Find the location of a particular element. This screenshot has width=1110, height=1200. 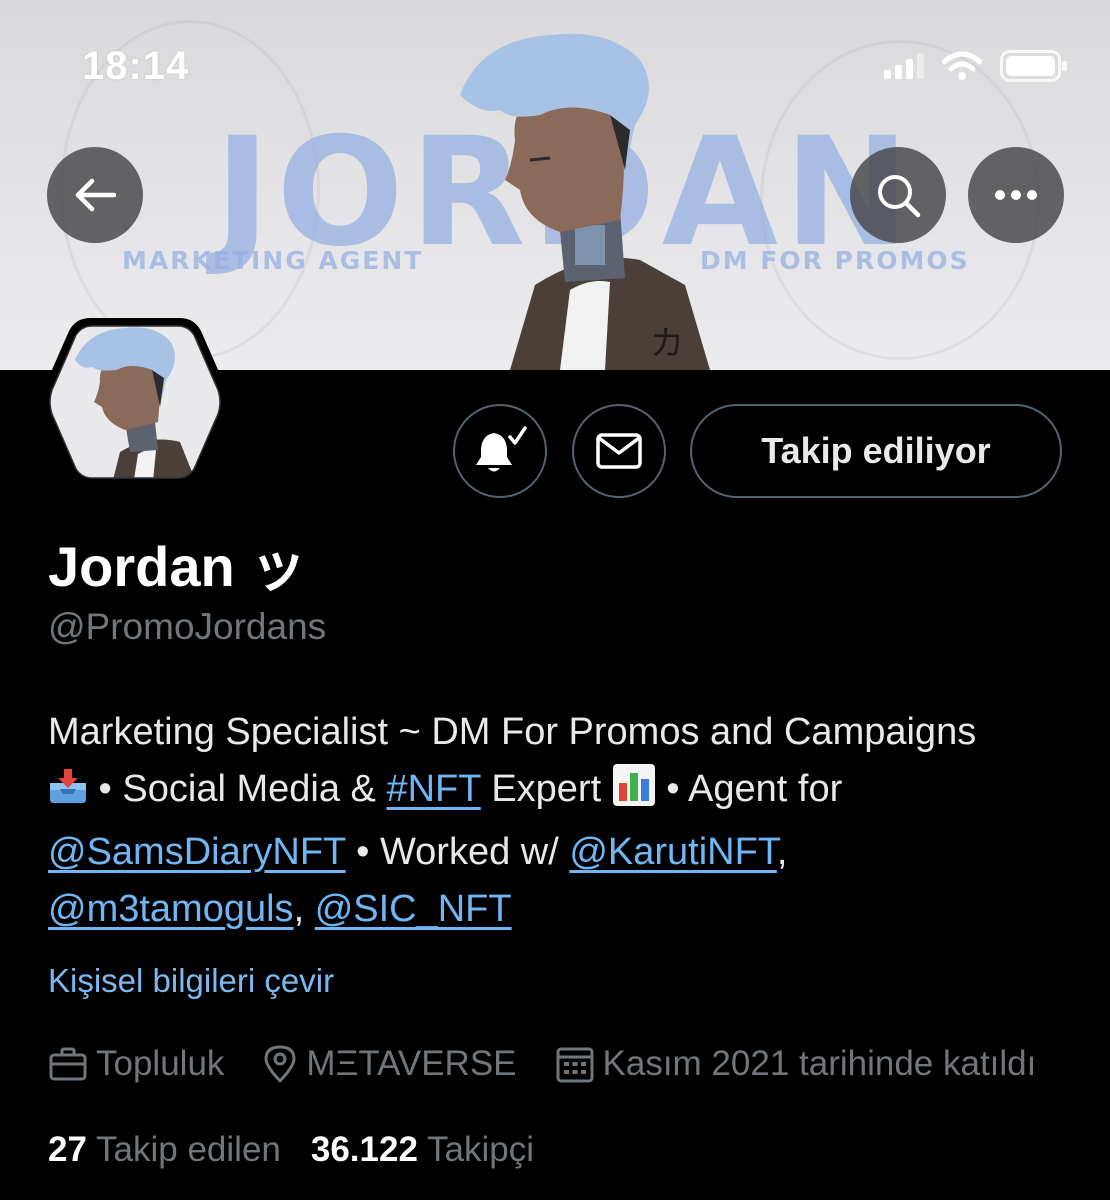

following-link: 27 Takip edilen is located at coordinates (164, 1149).